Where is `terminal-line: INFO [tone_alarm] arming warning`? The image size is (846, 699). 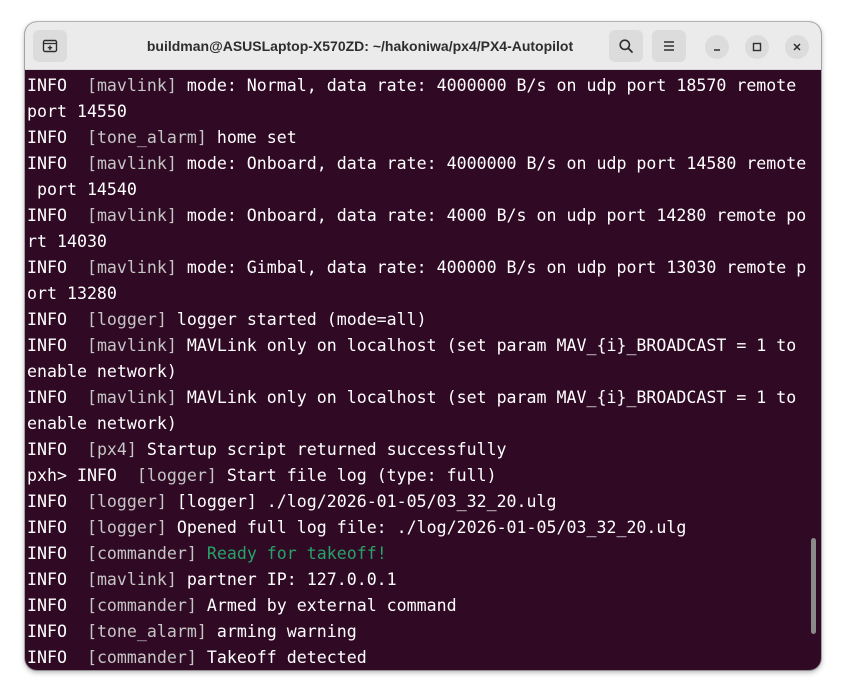
terminal-line: INFO [tone_alarm] arming warning is located at coordinates (192, 632).